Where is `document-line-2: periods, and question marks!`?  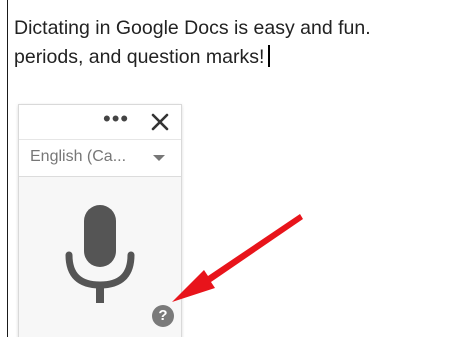 document-line-2: periods, and question marks! is located at coordinates (231, 57).